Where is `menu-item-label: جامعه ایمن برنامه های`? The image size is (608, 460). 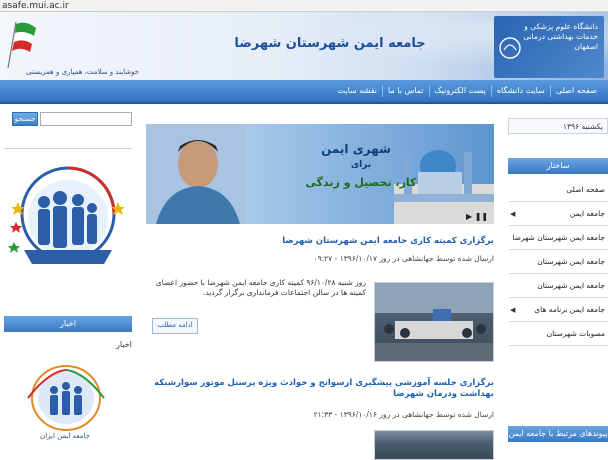 menu-item-label: جامعه ایمن برنامه های is located at coordinates (569, 309).